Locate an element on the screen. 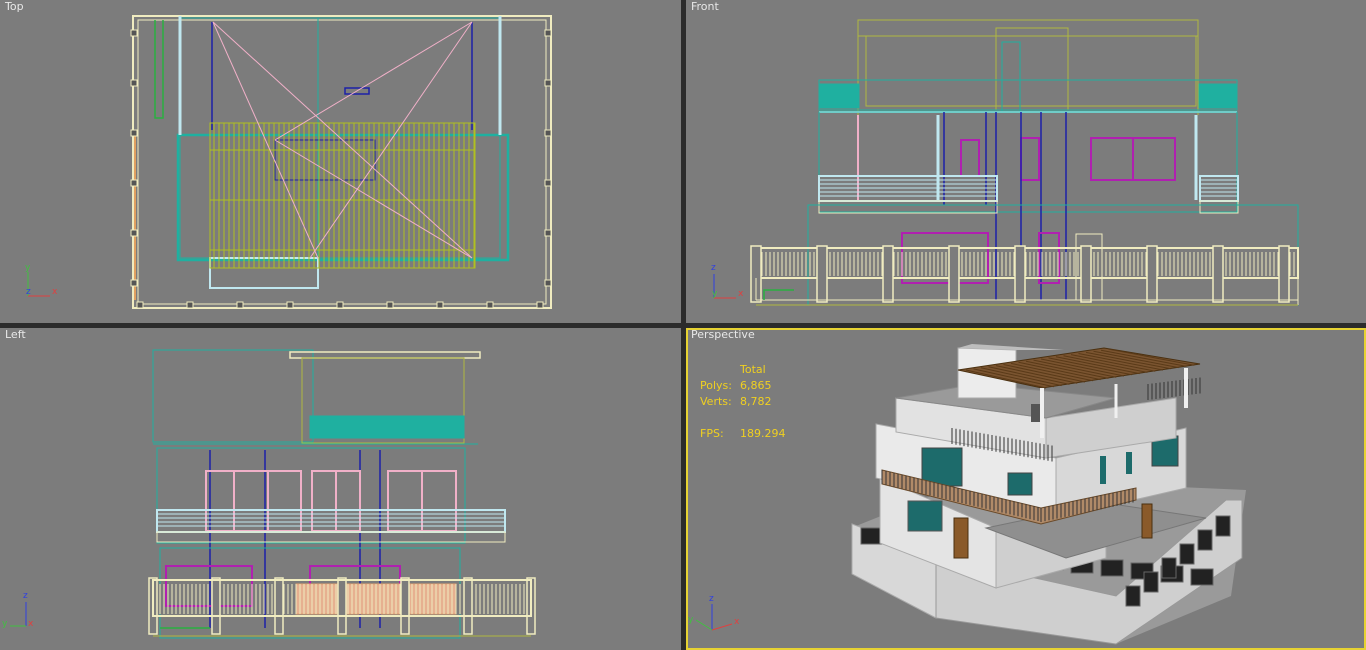 The width and height of the screenshot is (1366, 650). axis-gizmo-perspective: z x y is located at coordinates (714, 612).